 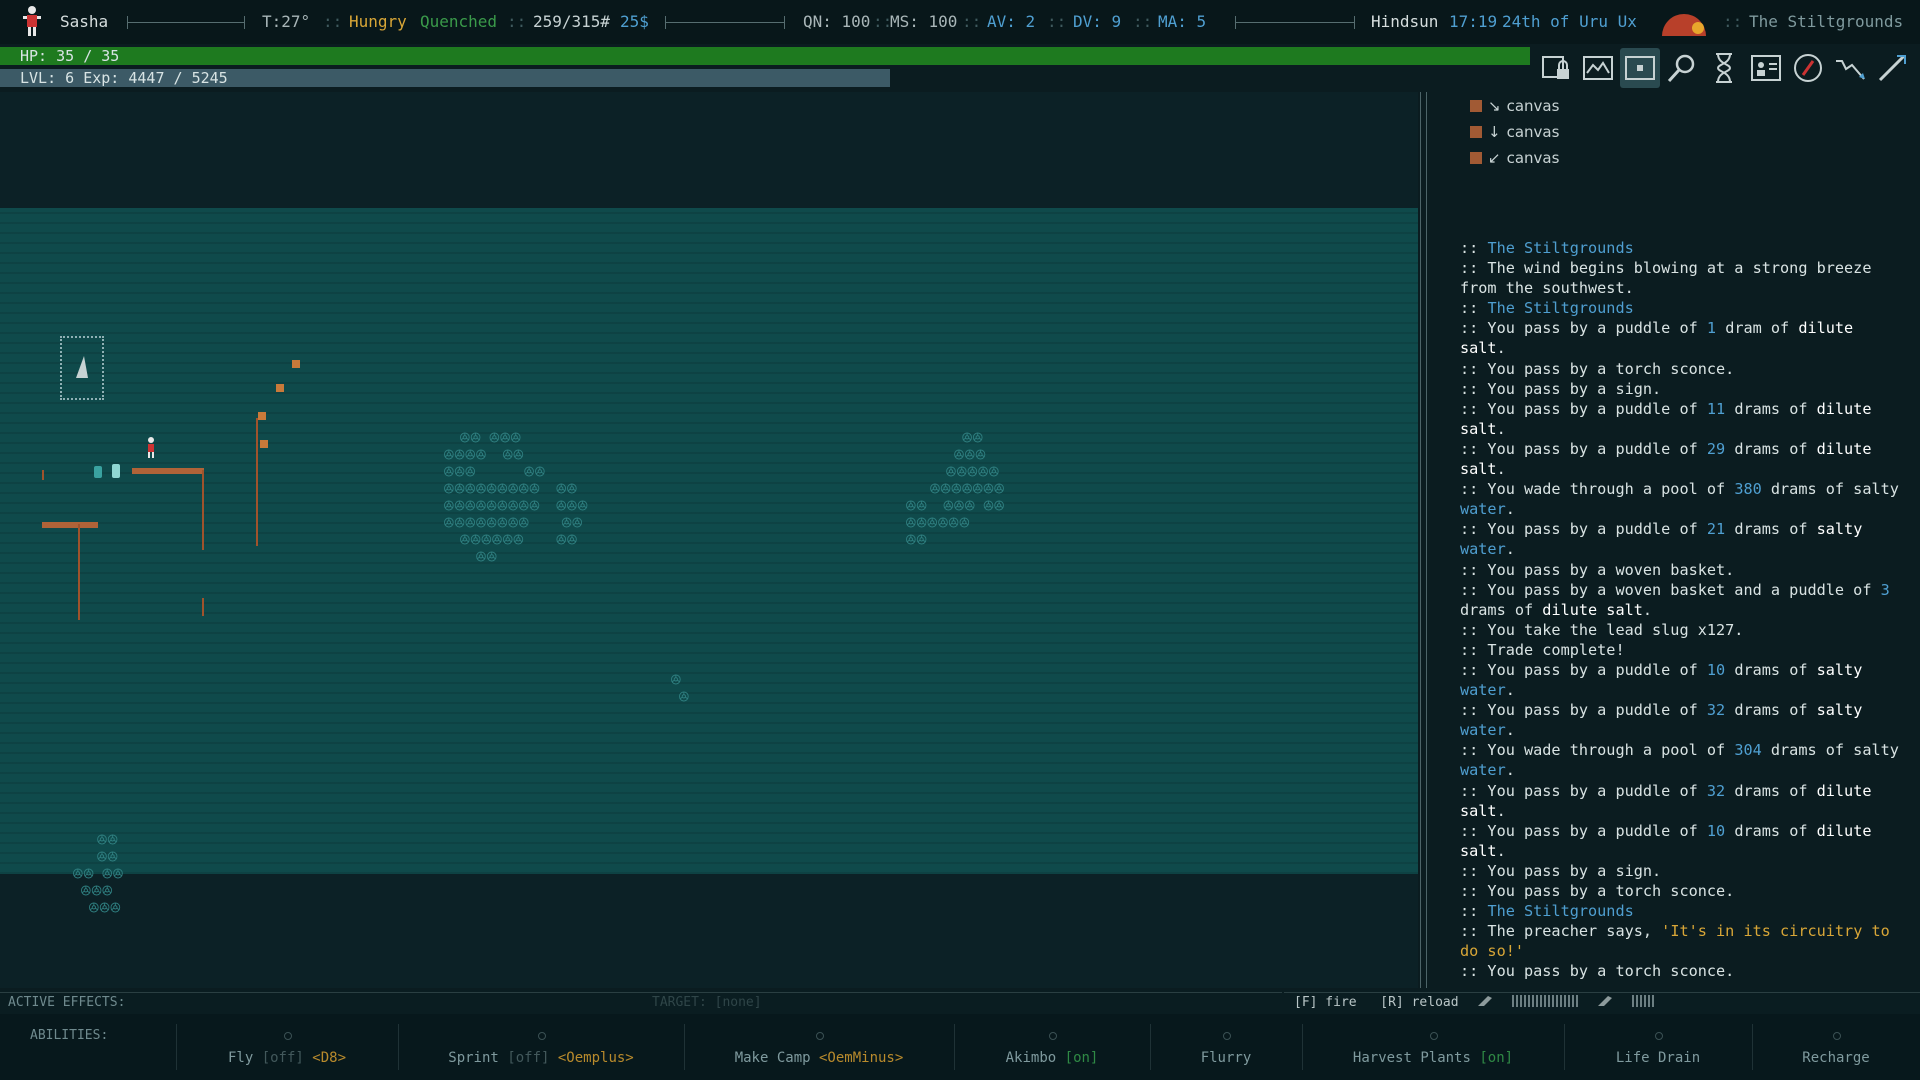 What do you see at coordinates (1433, 1047) in the screenshot?
I see `ability-harvest-plants: Harvest Plants [on]` at bounding box center [1433, 1047].